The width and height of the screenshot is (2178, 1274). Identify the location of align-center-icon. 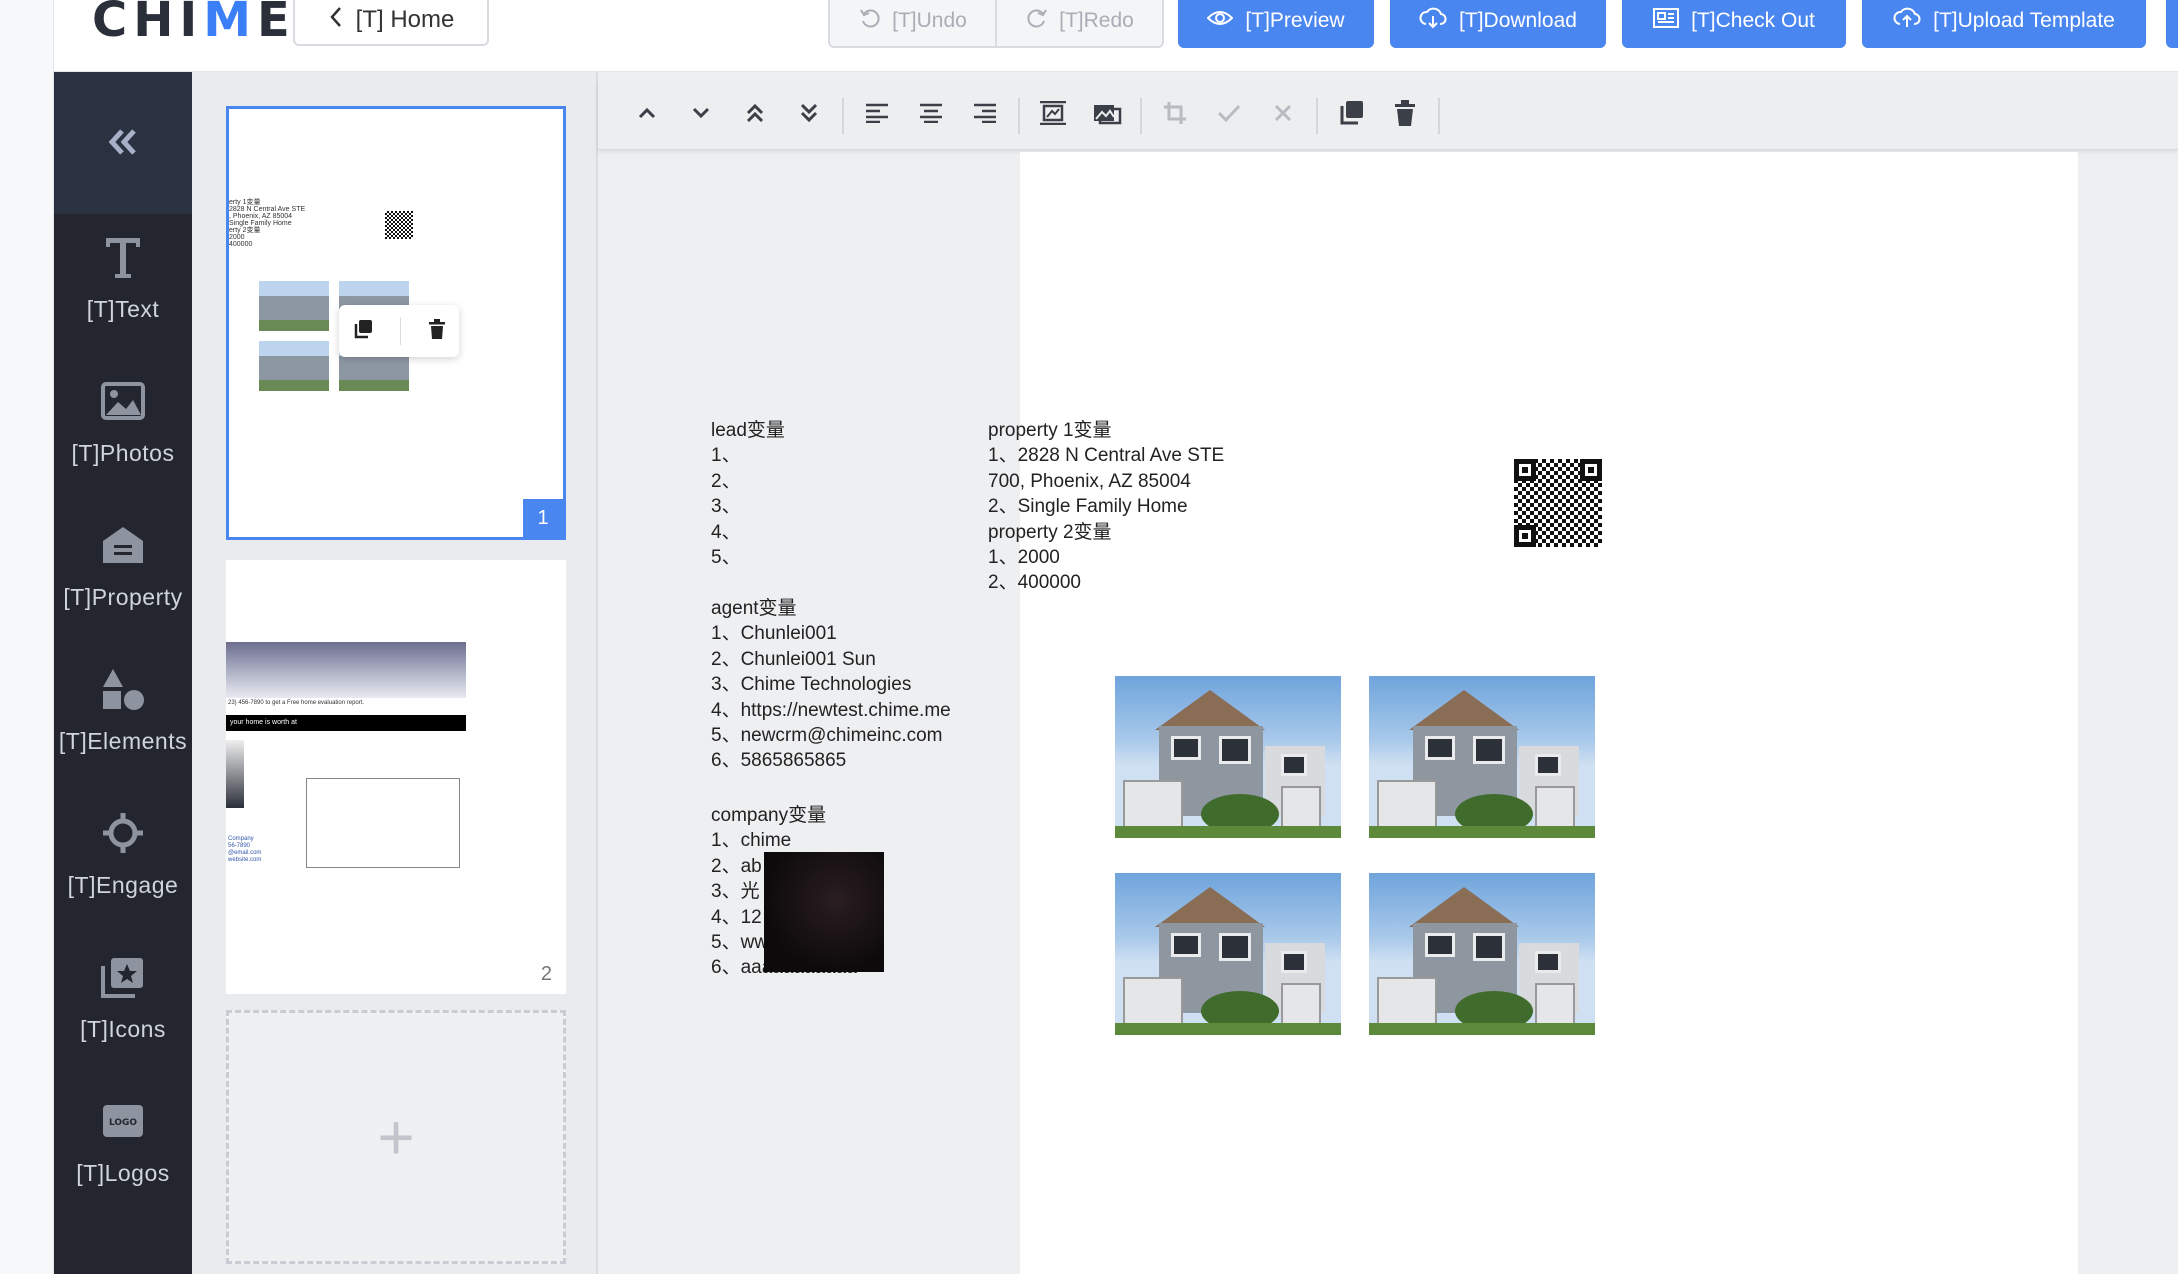
(931, 115).